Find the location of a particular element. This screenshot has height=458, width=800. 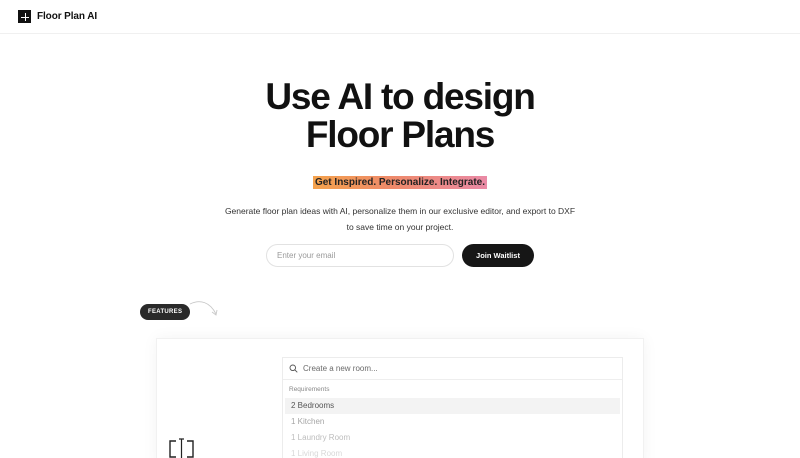

hero-description-line2: to save time on your project. is located at coordinates (400, 227).